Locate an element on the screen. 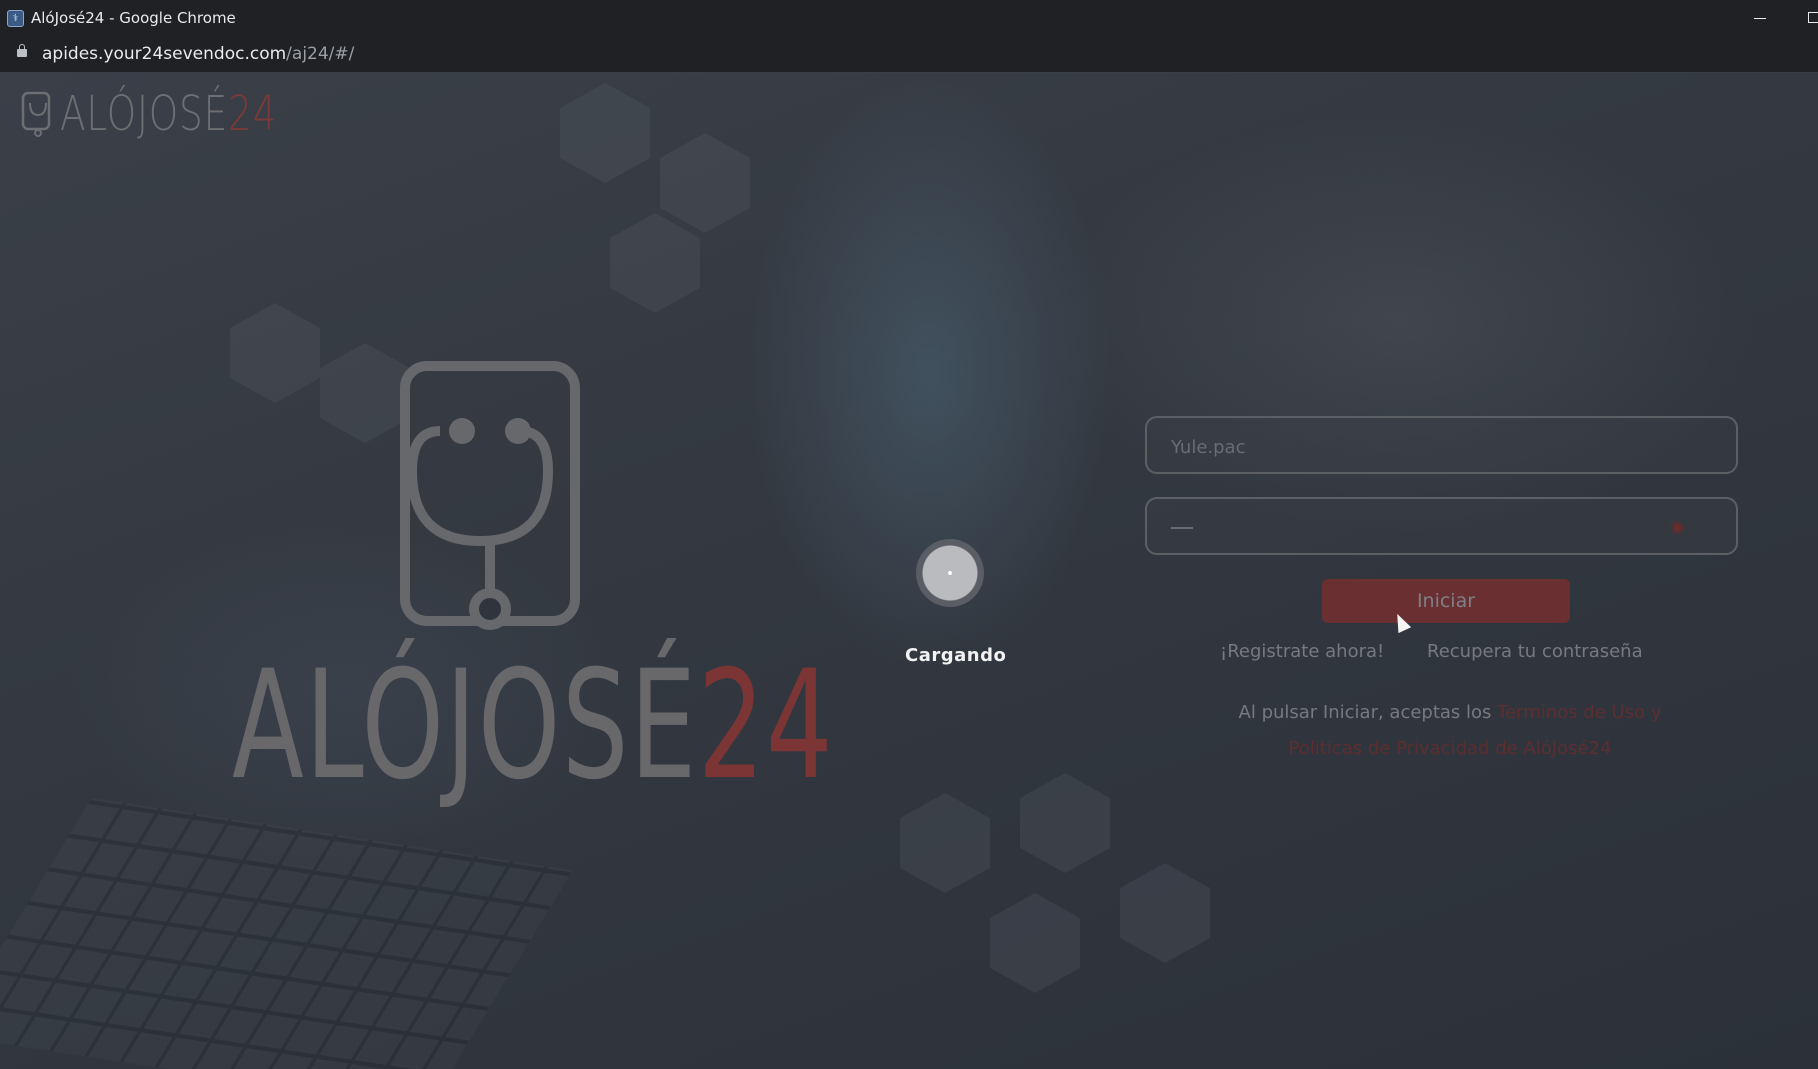 The height and width of the screenshot is (1069, 1818). username-field is located at coordinates (1441, 445).